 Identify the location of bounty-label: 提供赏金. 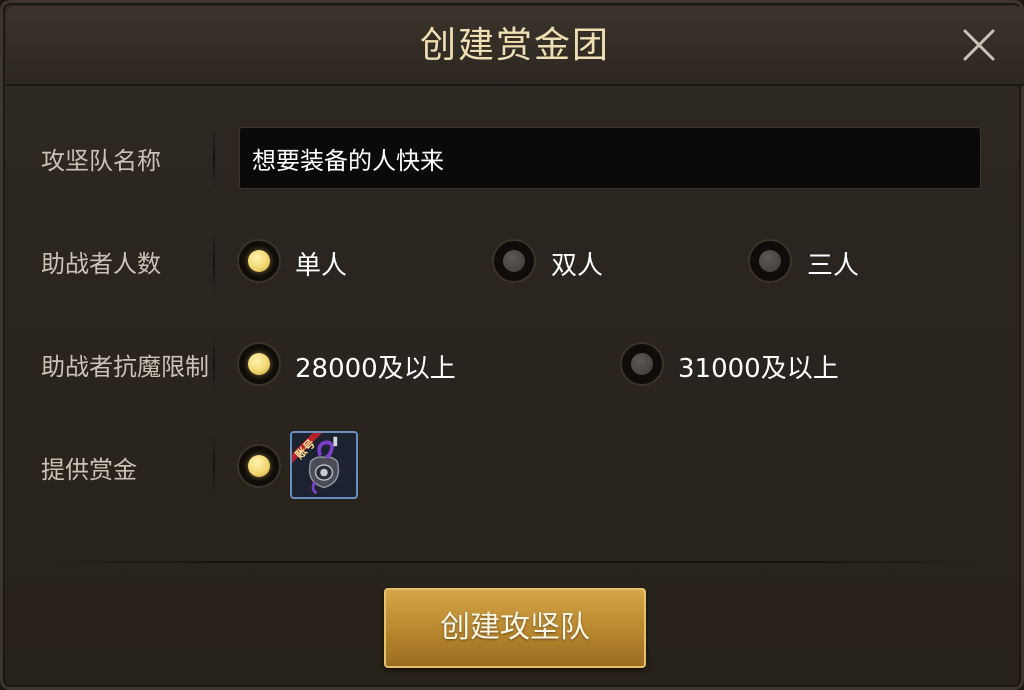
(89, 470).